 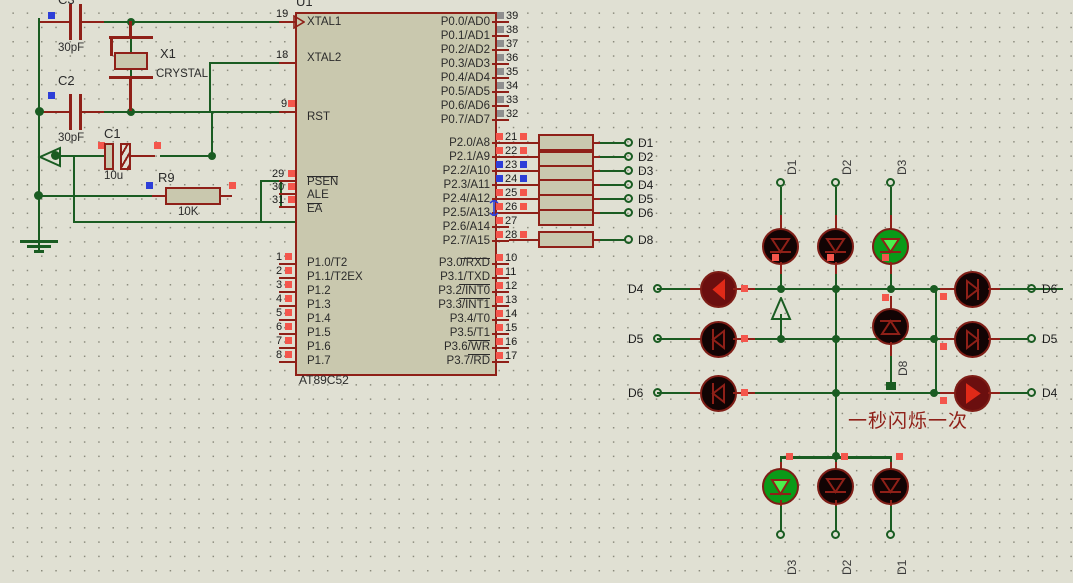 I want to click on terminal-mid-D6, so click(x=657, y=392).